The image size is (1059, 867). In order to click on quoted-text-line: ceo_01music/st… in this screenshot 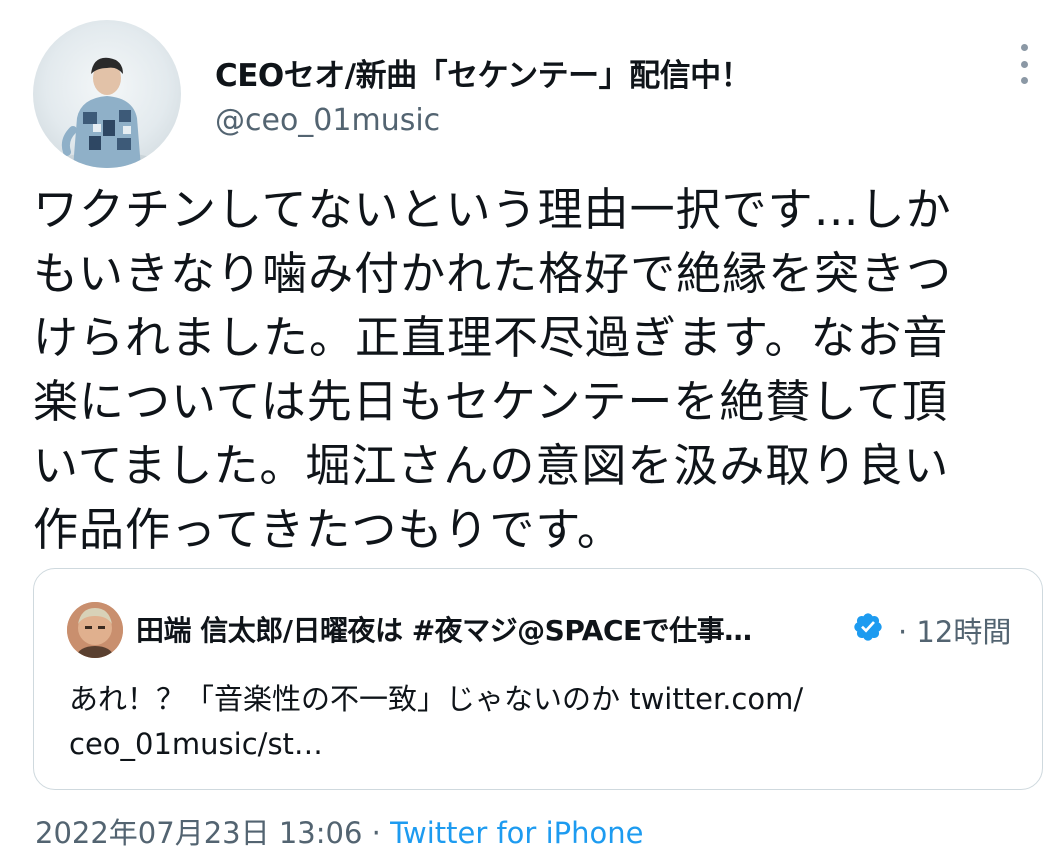, I will do `click(196, 744)`.